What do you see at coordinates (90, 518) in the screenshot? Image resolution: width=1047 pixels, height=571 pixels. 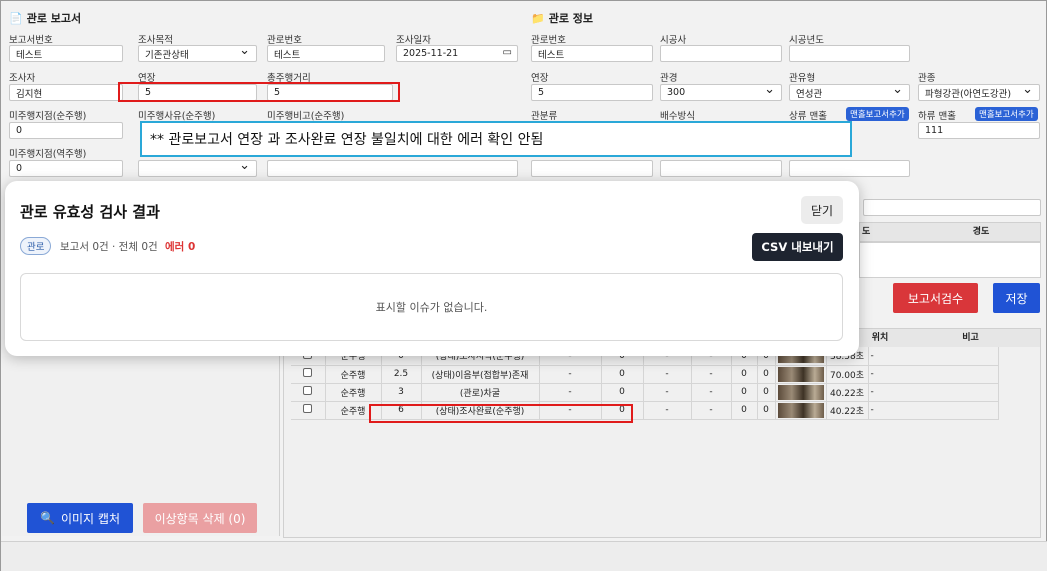 I see `capture-label: 이미지 캡처` at bounding box center [90, 518].